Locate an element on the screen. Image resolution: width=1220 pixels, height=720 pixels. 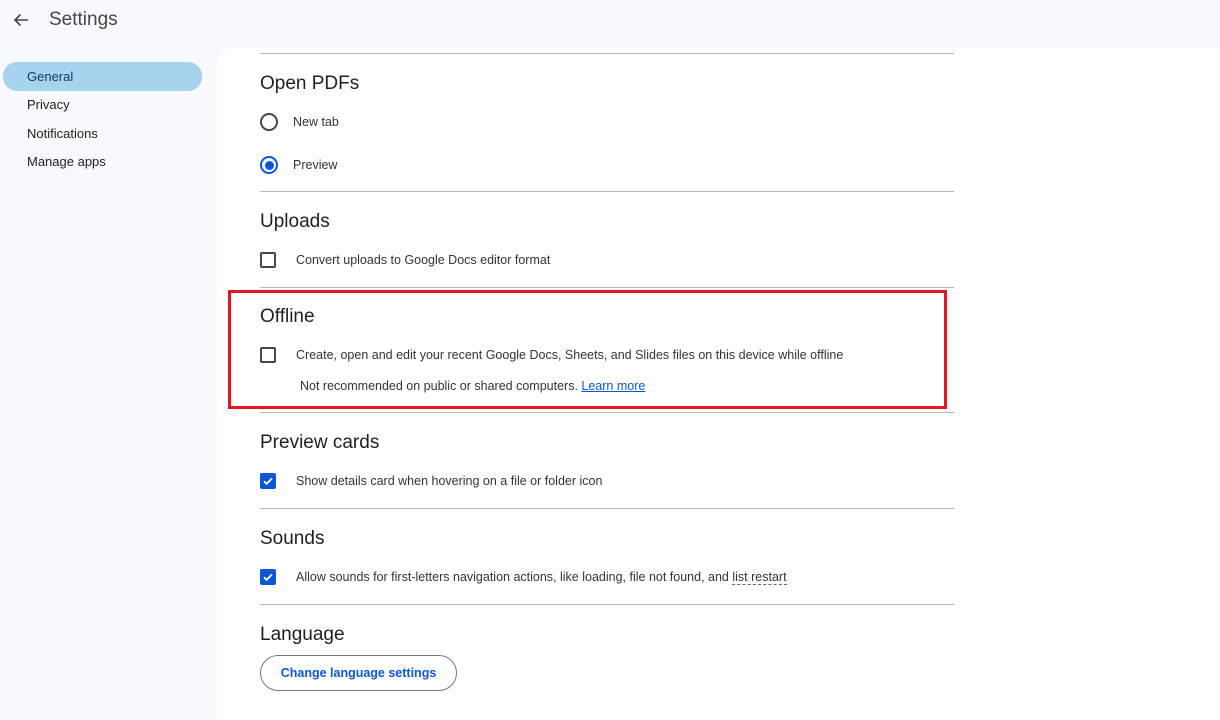
sidebar-item-privacy: Privacy is located at coordinates (102, 105).